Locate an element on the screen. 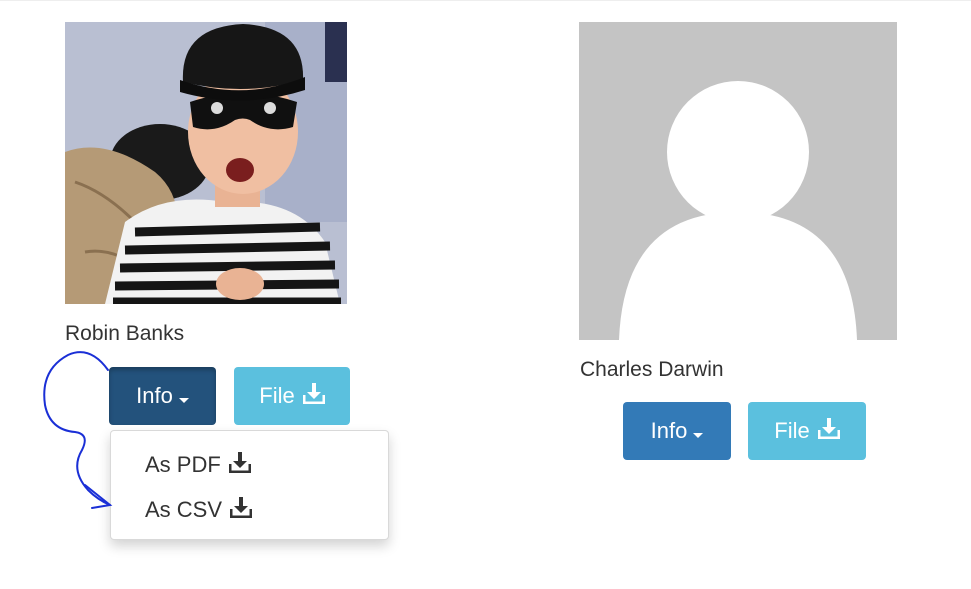 The width and height of the screenshot is (971, 589). dropdown-item-label: As PDF is located at coordinates (183, 464).